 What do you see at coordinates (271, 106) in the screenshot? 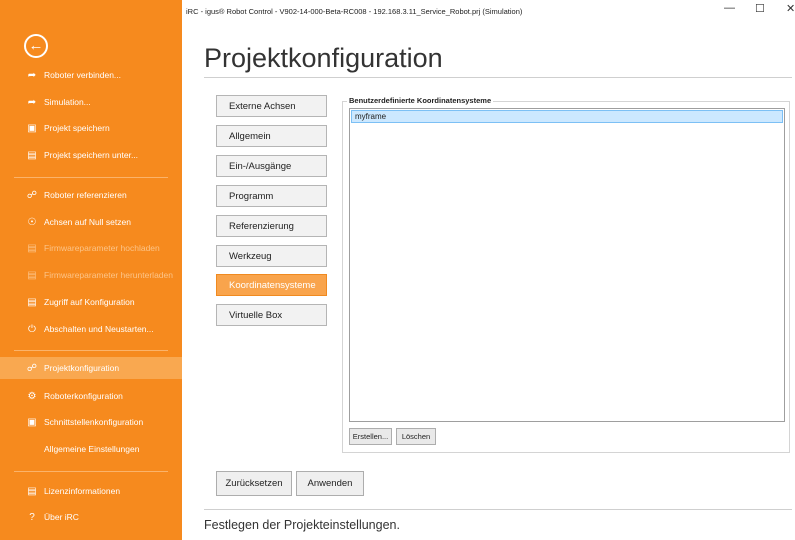
I see `tab-externe-achsen: Externe Achsen` at bounding box center [271, 106].